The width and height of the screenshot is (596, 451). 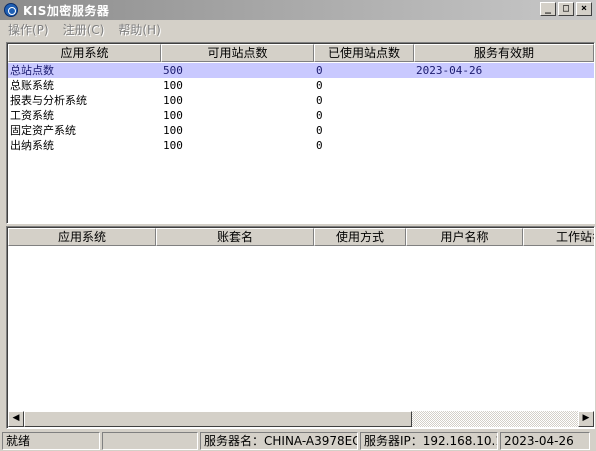 I want to click on app-icon, so click(x=11, y=10).